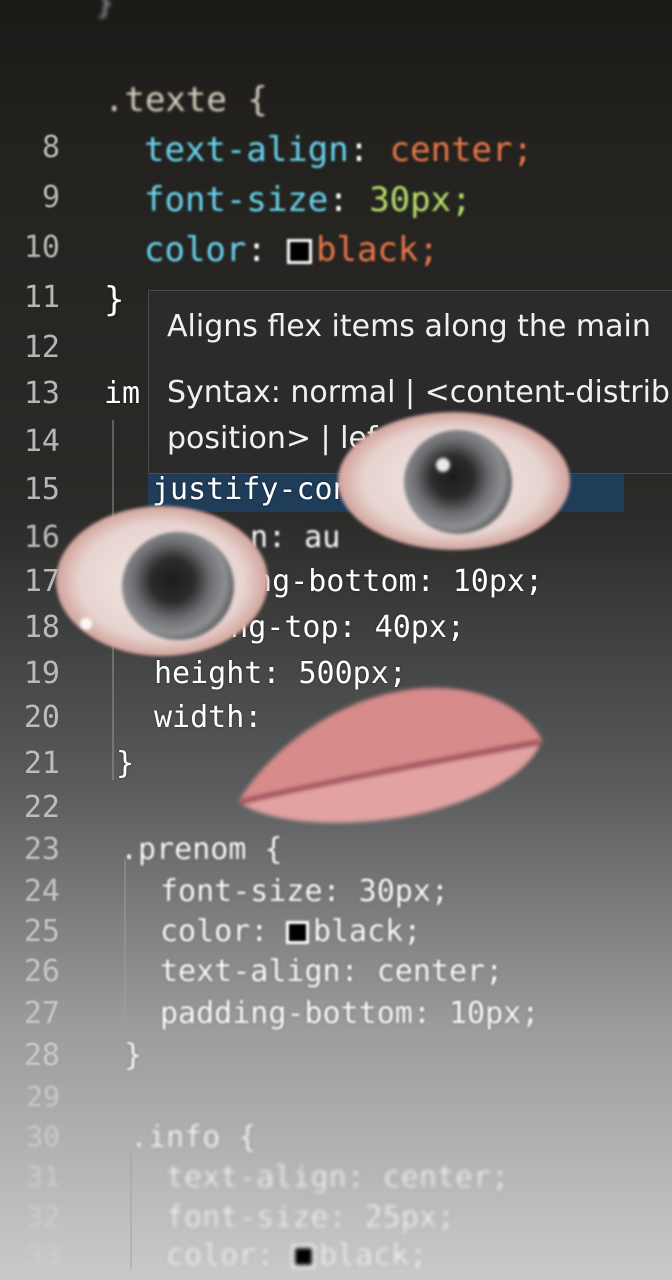 This screenshot has height=1280, width=672. What do you see at coordinates (41, 297) in the screenshot?
I see `line-number: 11` at bounding box center [41, 297].